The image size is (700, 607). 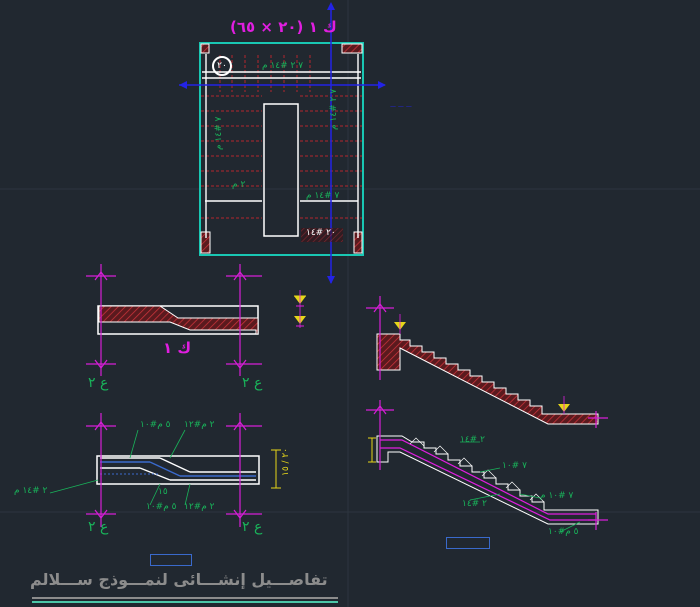 What do you see at coordinates (179, 579) in the screenshot?
I see `footer-title: تفاصـــيل إنشـــائى لنمـــوذج ســـلالم` at bounding box center [179, 579].